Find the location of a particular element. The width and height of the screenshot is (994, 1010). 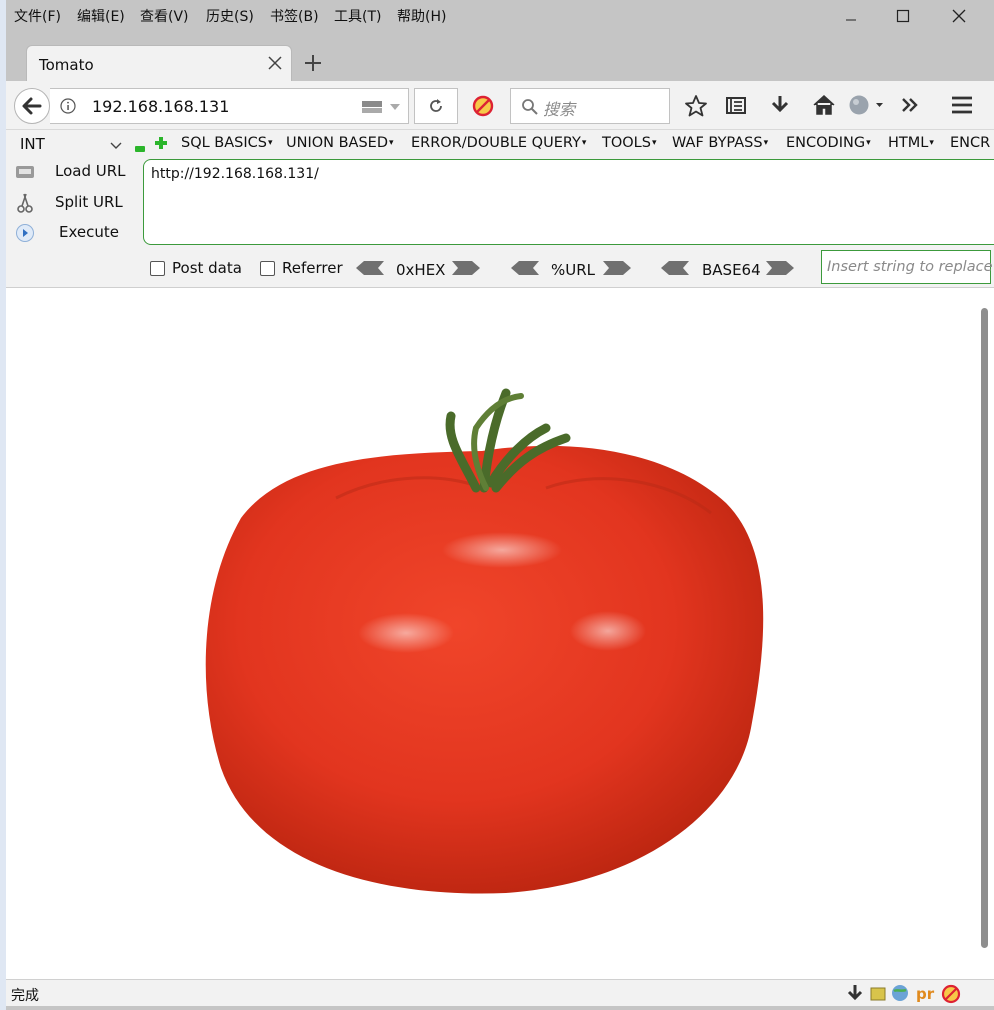

svg-text: pr is located at coordinates (925, 993).